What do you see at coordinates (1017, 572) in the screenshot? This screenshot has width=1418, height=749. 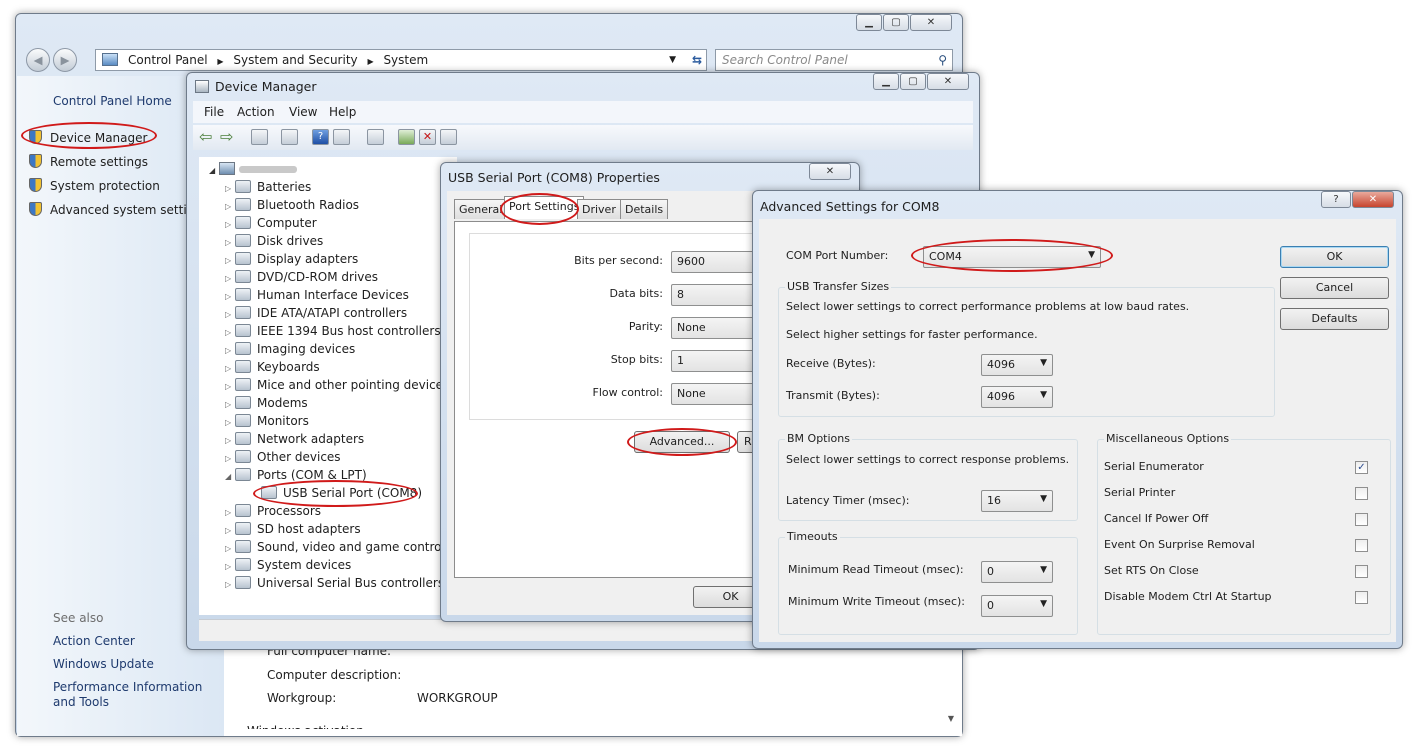 I see `read-timeout-select: 0 ▼` at bounding box center [1017, 572].